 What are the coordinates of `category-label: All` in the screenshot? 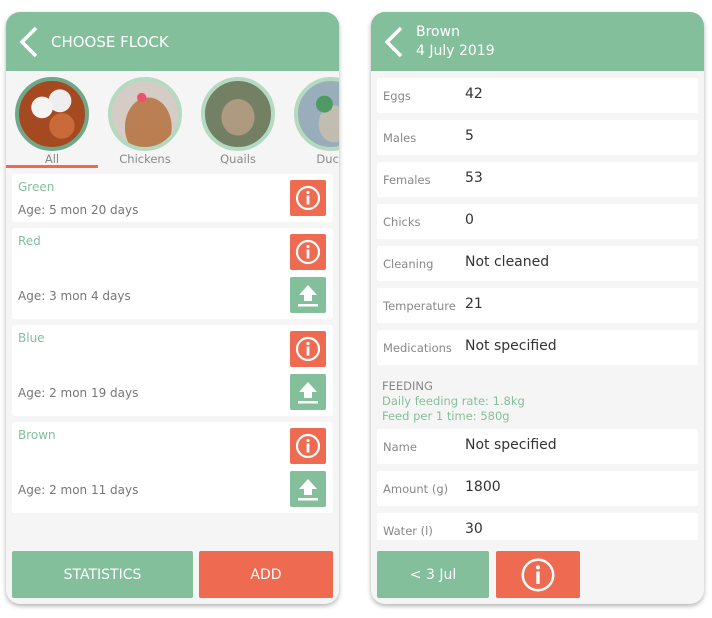 It's located at (52, 159).